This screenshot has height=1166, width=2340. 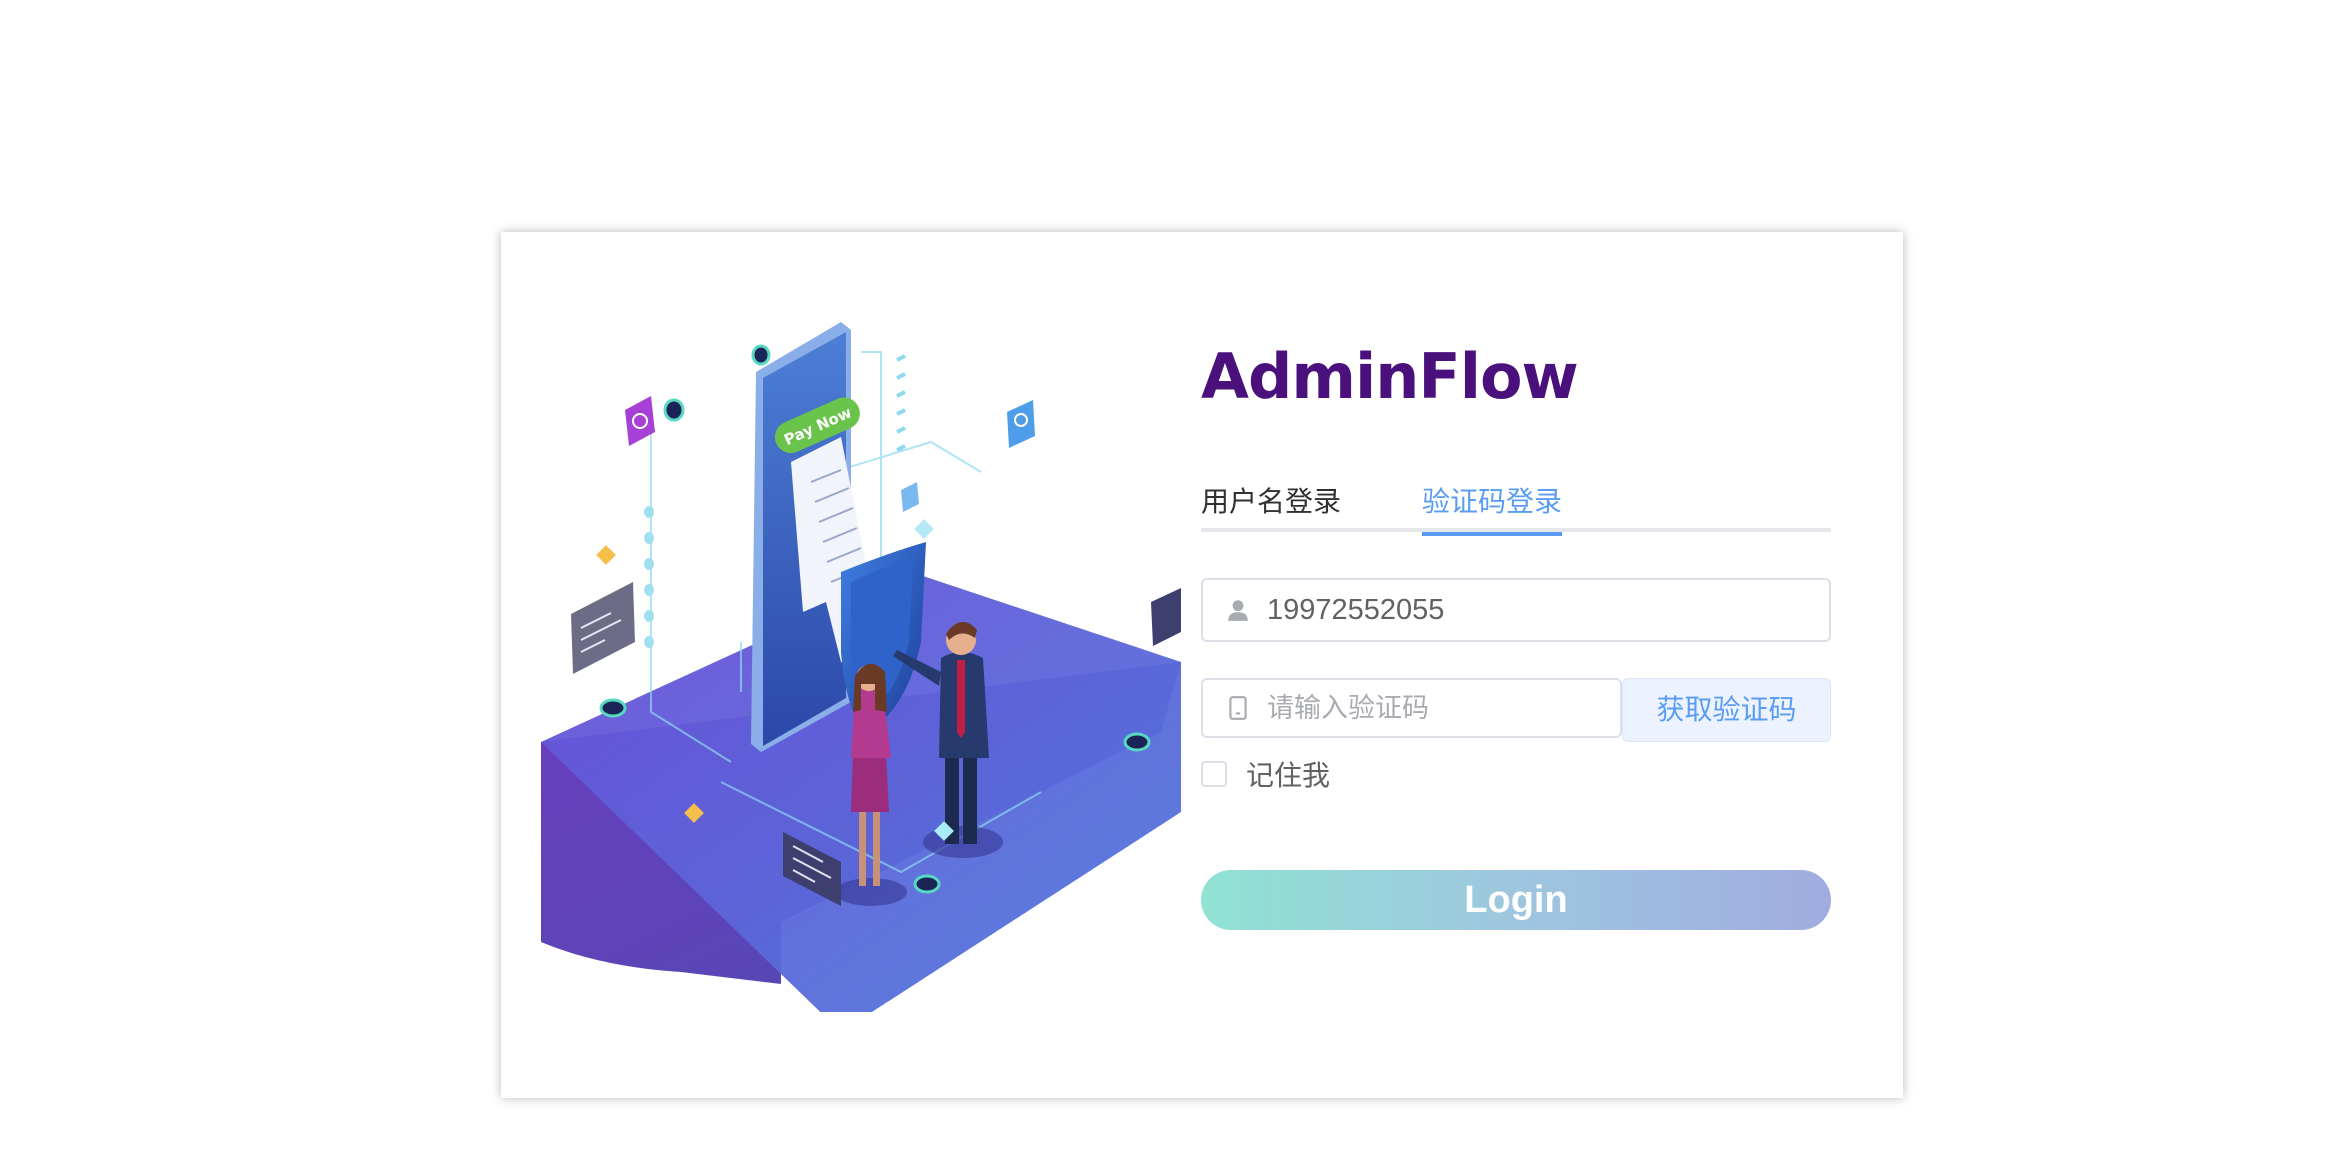 I want to click on phone-icon, so click(x=1238, y=708).